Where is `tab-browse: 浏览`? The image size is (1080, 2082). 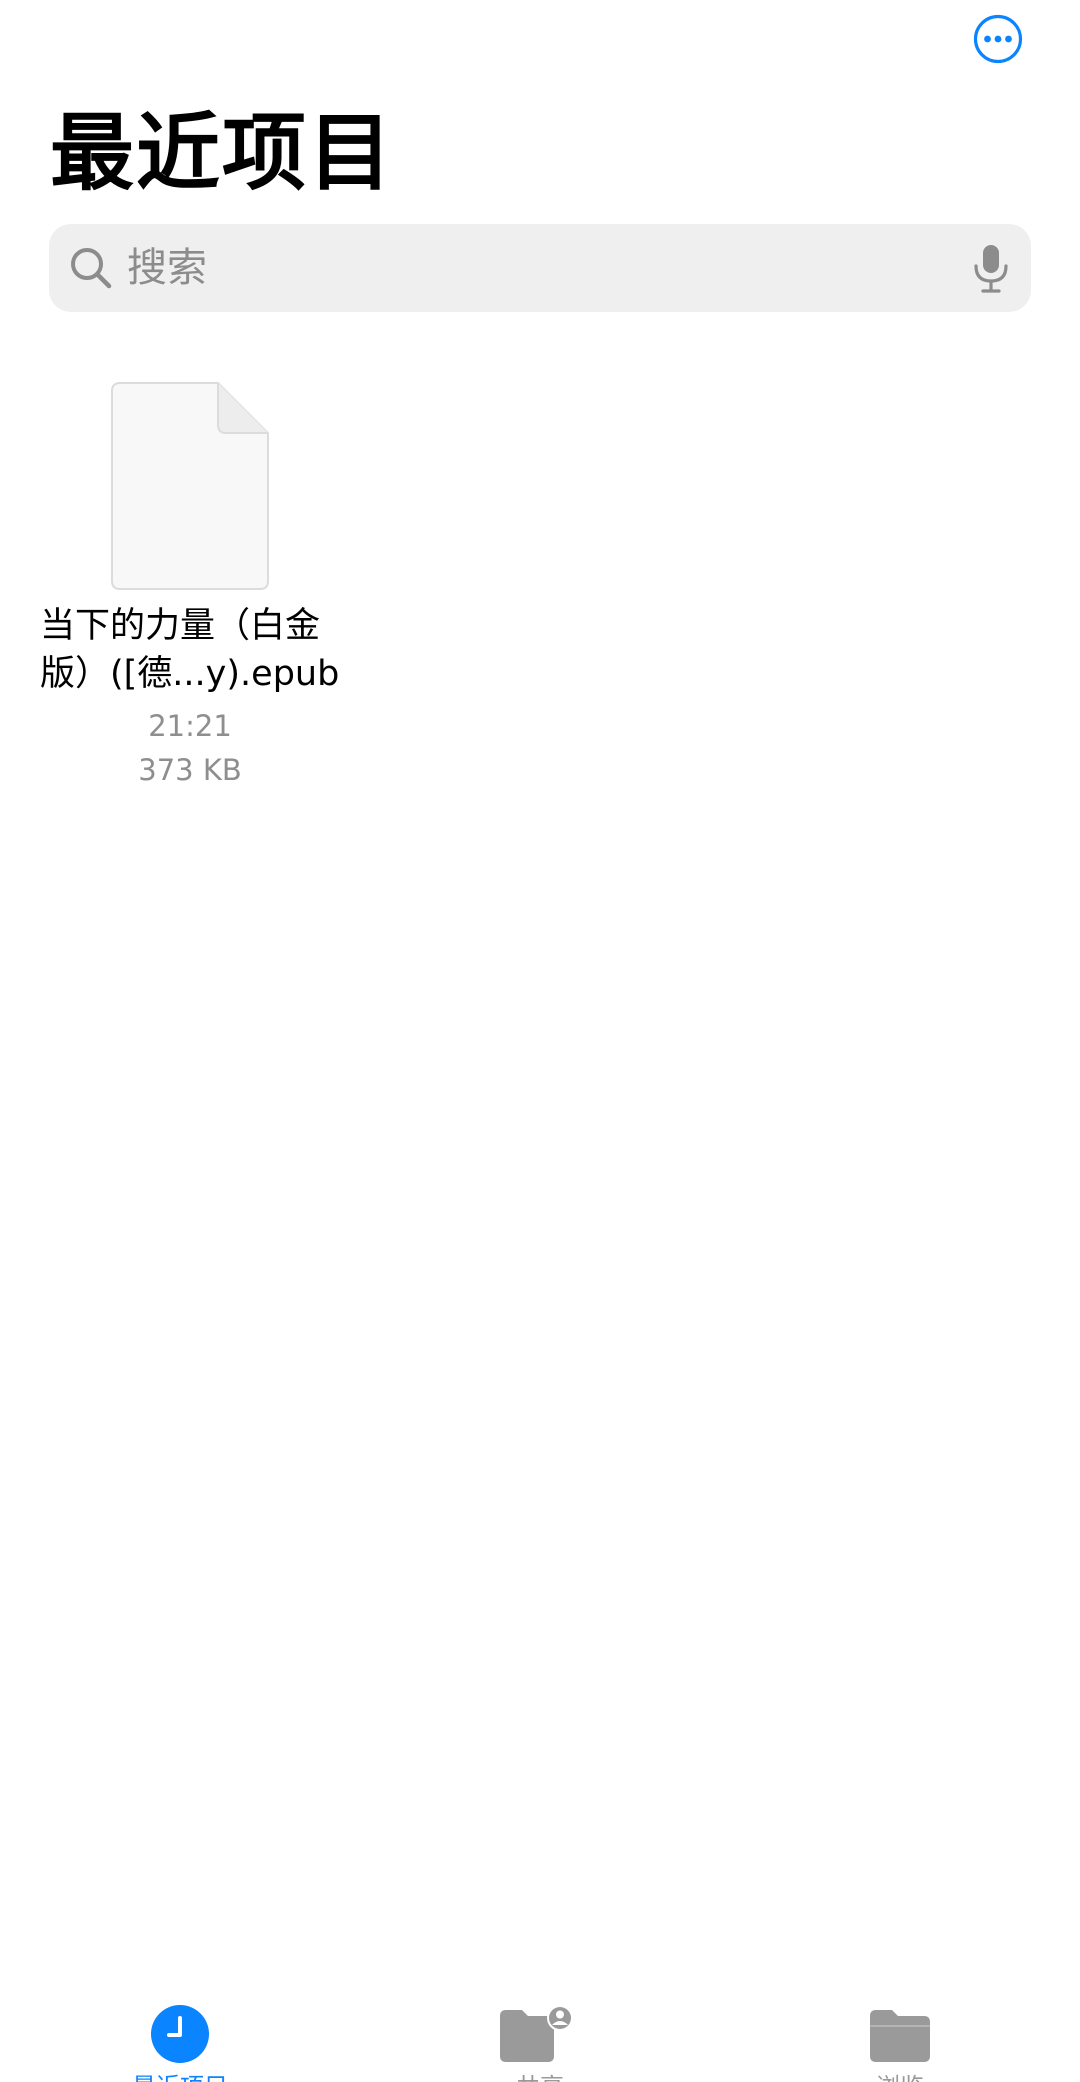
tab-browse: 浏览 is located at coordinates (900, 2036).